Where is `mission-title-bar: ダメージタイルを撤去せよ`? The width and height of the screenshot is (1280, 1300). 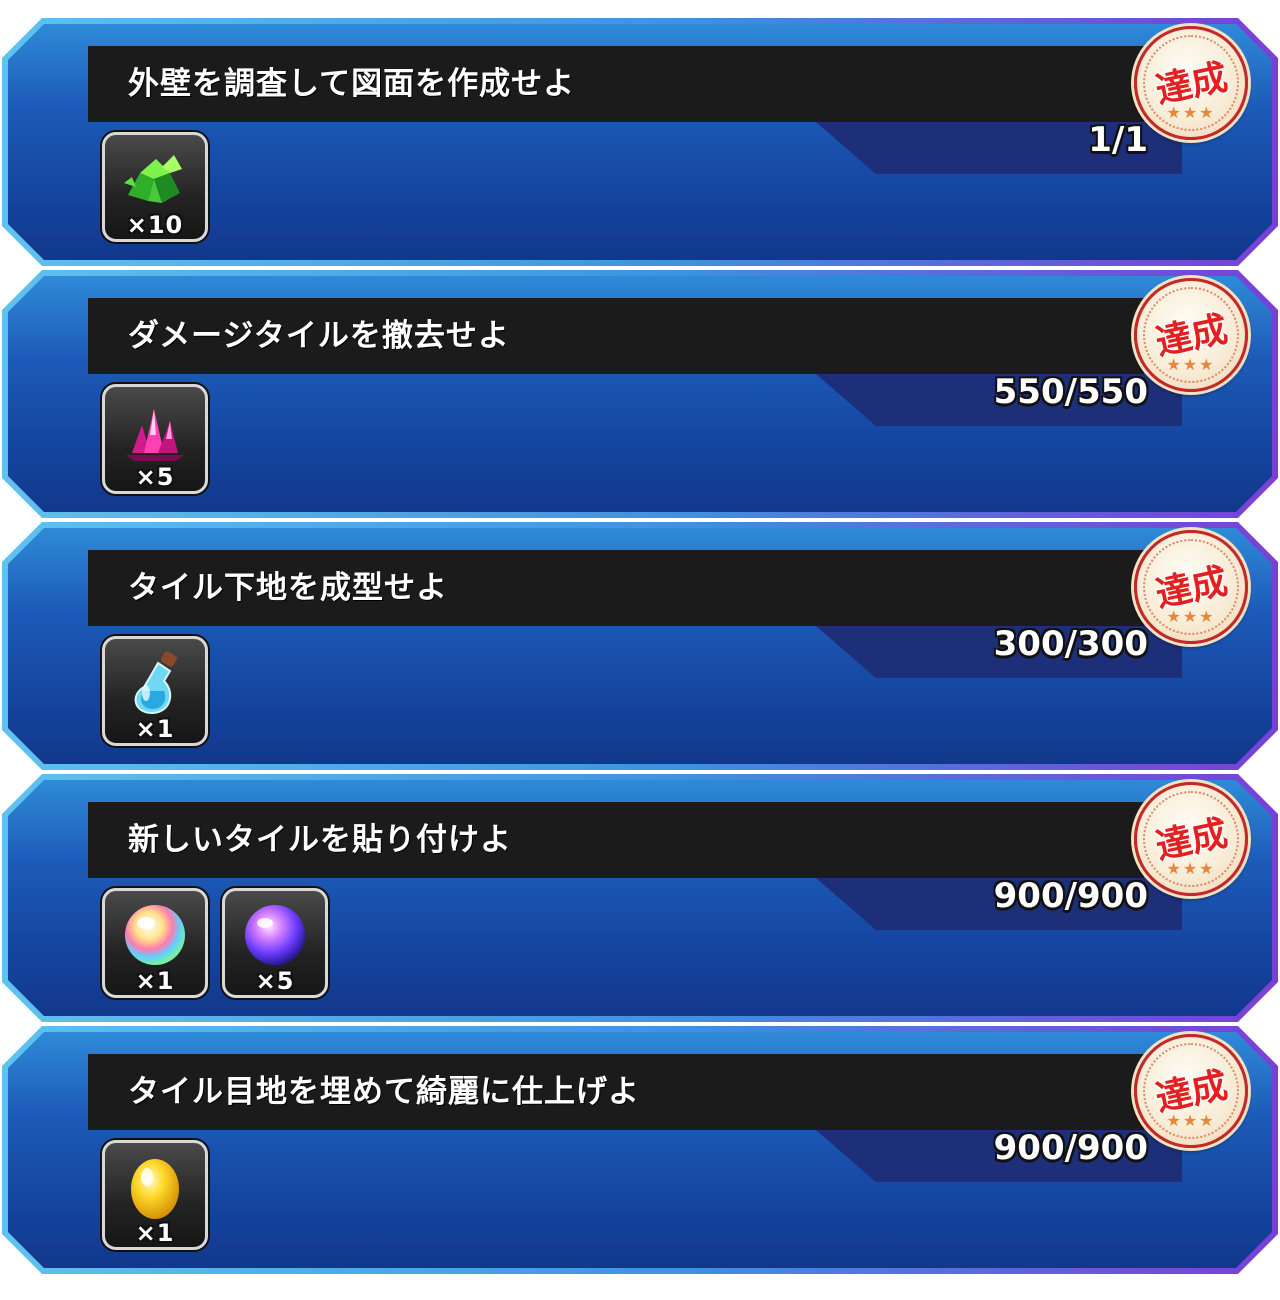
mission-title-bar: ダメージタイルを撤去せよ is located at coordinates (638, 341).